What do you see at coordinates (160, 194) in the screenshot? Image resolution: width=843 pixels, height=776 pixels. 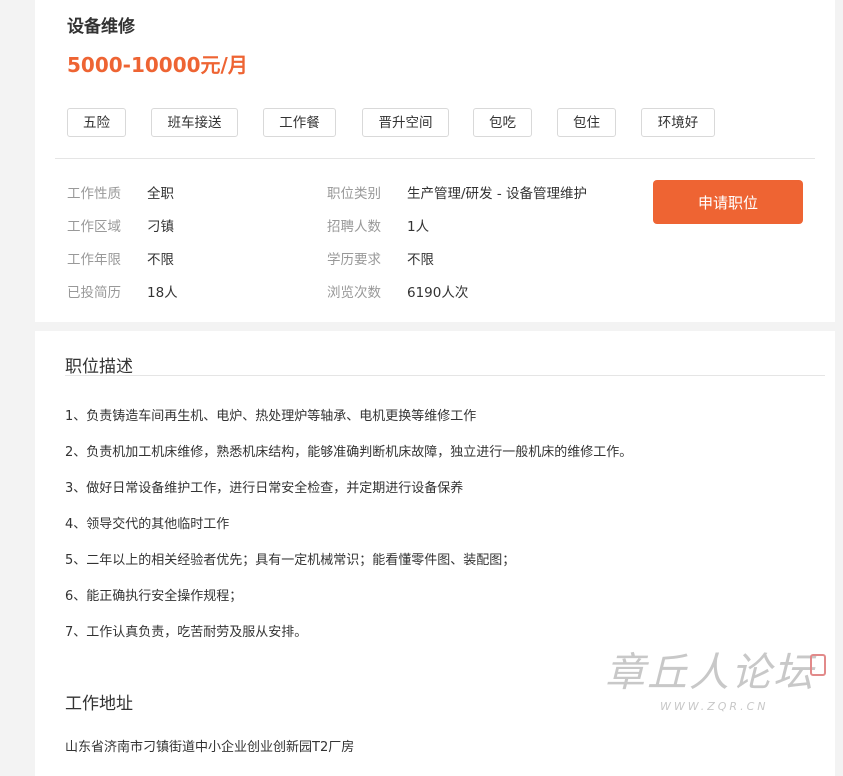 I see `info-value-job-type: 全职` at bounding box center [160, 194].